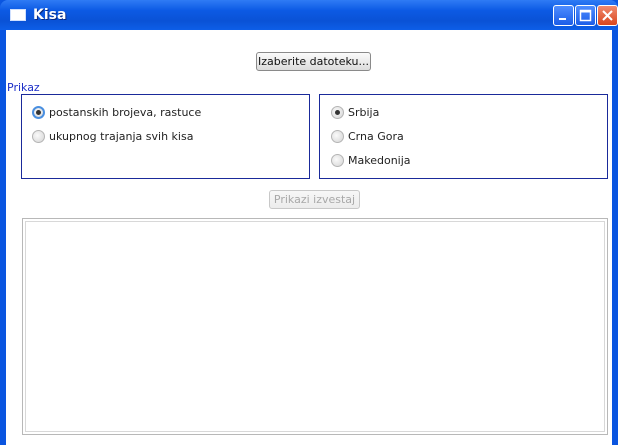 This screenshot has width=618, height=445. I want to click on maximize-icon, so click(585, 15).